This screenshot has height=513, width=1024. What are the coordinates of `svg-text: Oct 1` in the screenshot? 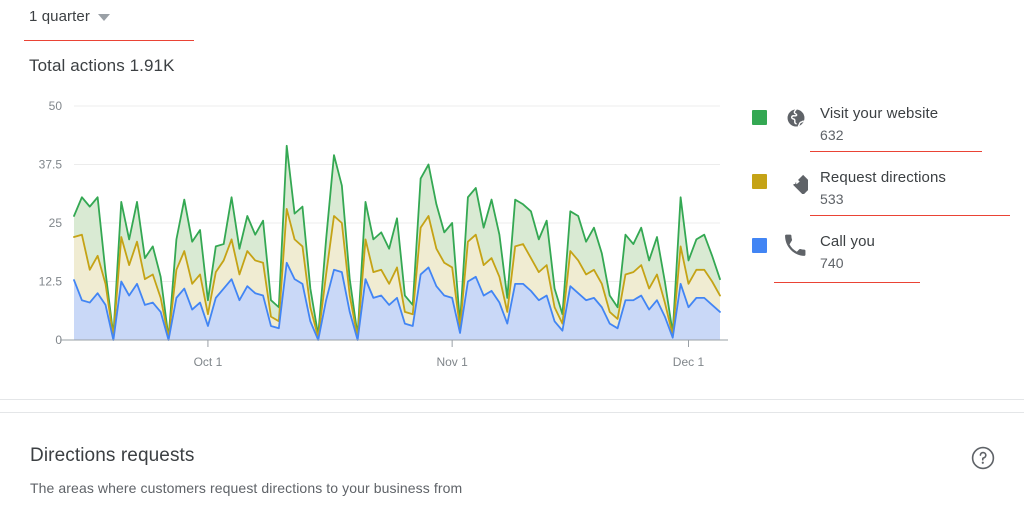 It's located at (208, 362).